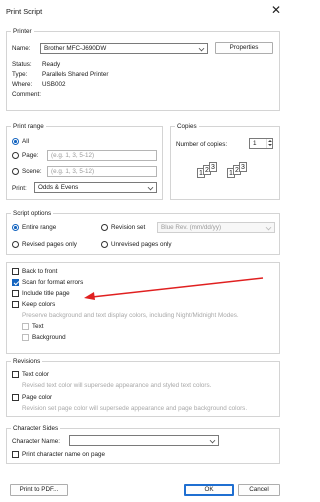 The height and width of the screenshot is (502, 320). I want to click on scan-for-format-errors-label: Scan for format errors, so click(52, 282).